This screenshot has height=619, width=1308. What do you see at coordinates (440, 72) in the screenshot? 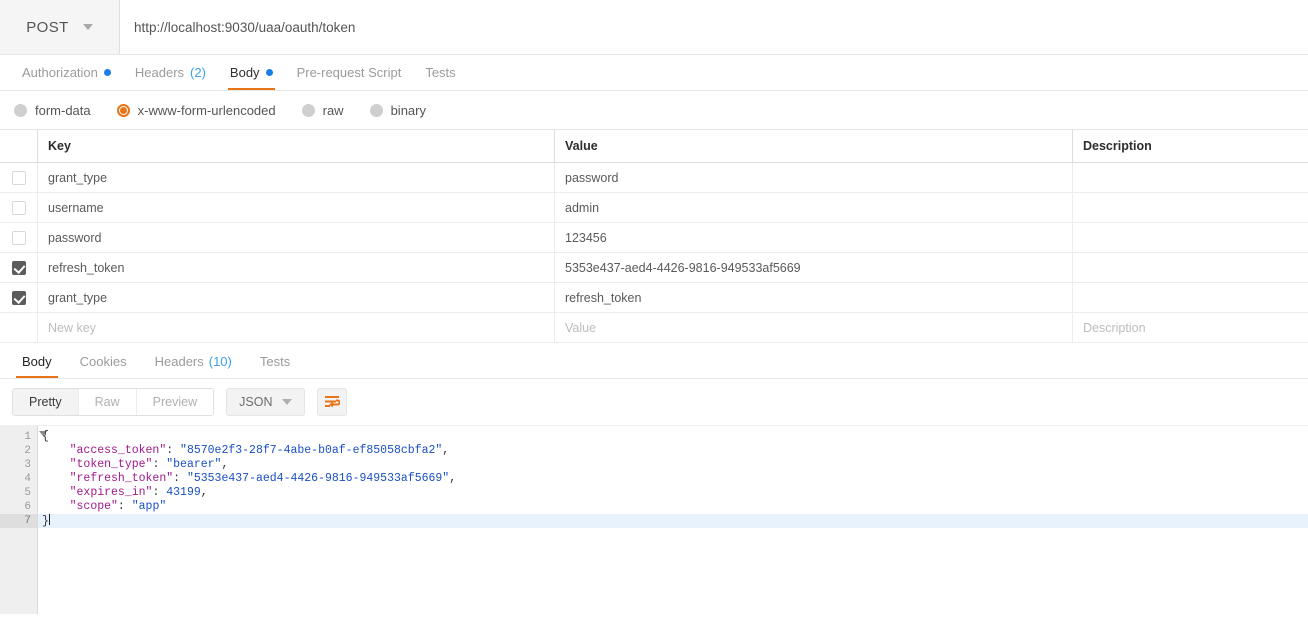
I see `request-tab-tests: Tests` at bounding box center [440, 72].